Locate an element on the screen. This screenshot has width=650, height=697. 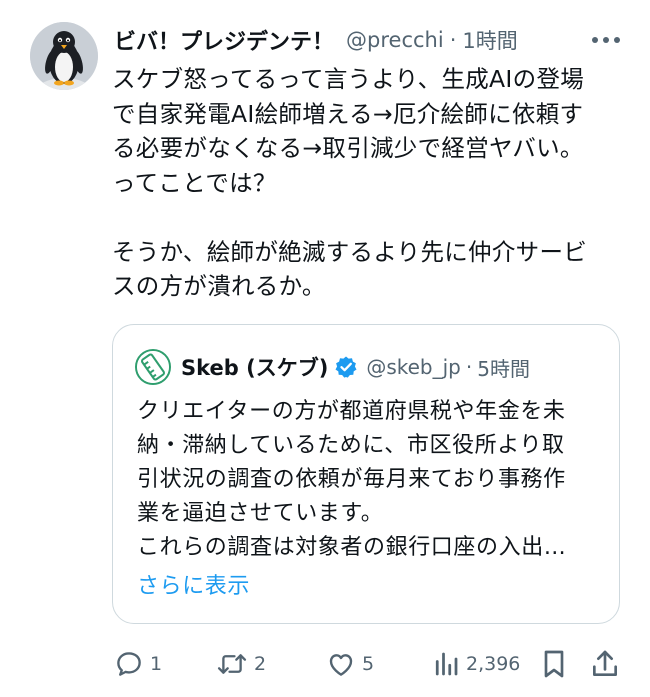
like-count: 5 is located at coordinates (368, 664).